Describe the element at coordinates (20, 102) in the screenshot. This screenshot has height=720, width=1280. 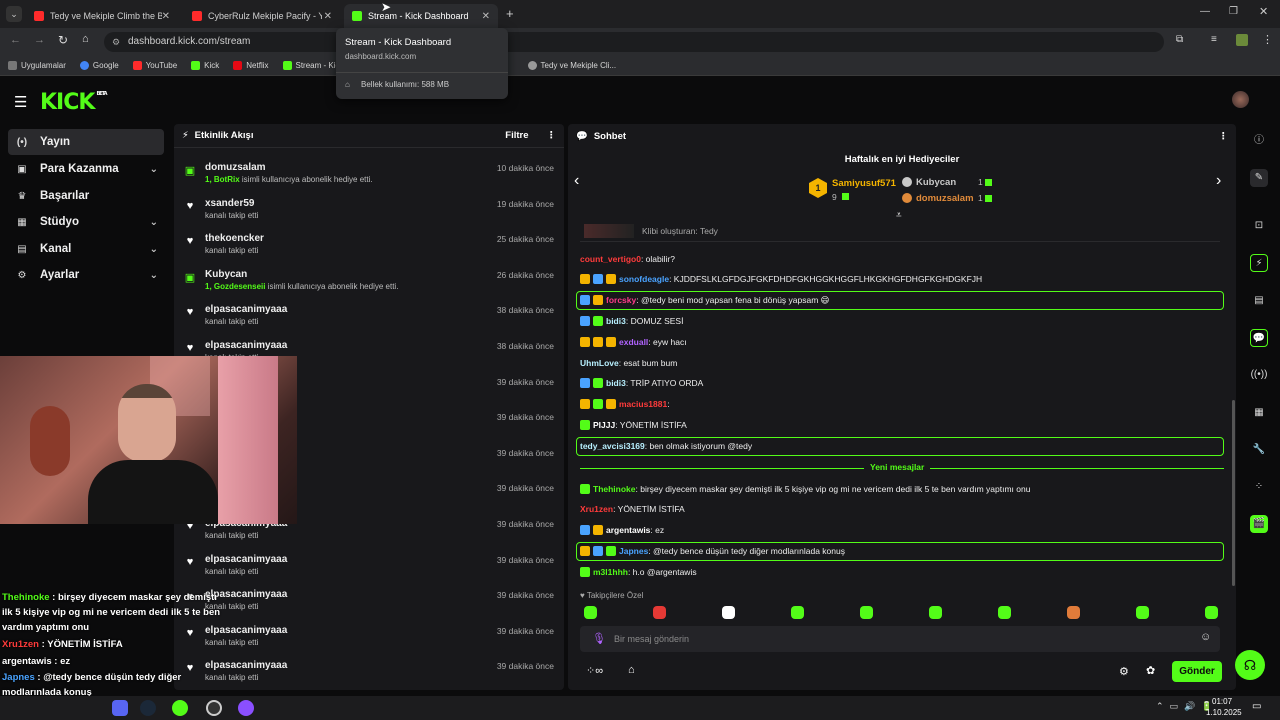
I see `hamburger-menu-icon: ☰` at that location.